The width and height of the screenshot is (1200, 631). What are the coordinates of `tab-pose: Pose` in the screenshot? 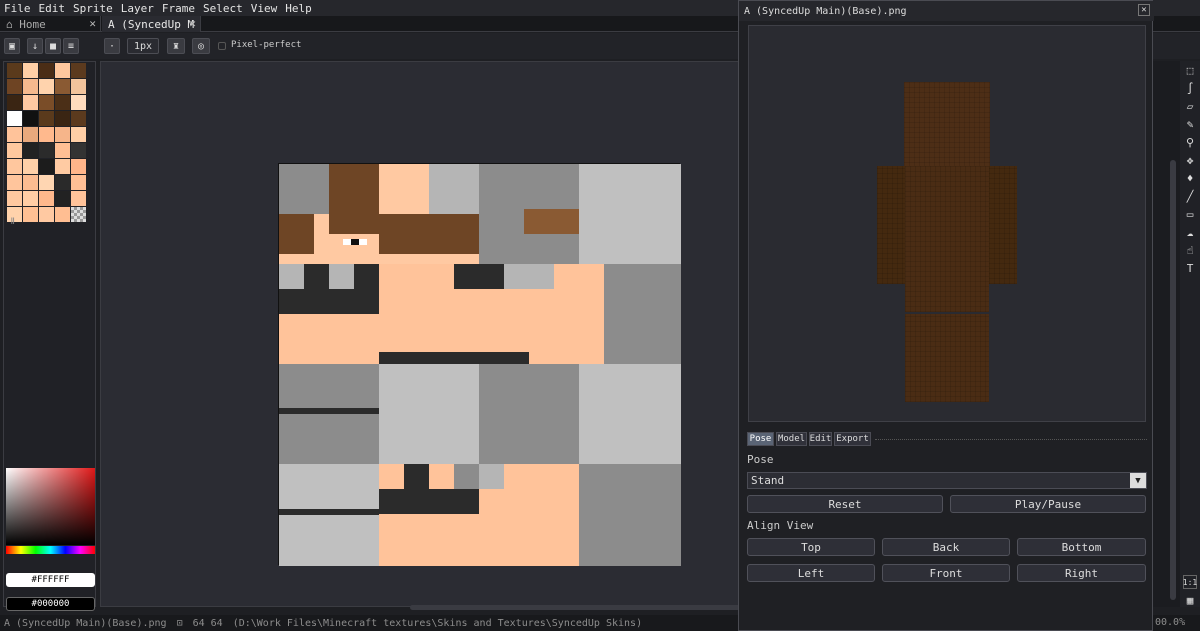 It's located at (760, 439).